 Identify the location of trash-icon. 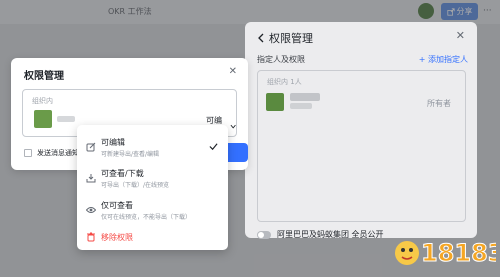
(91, 237).